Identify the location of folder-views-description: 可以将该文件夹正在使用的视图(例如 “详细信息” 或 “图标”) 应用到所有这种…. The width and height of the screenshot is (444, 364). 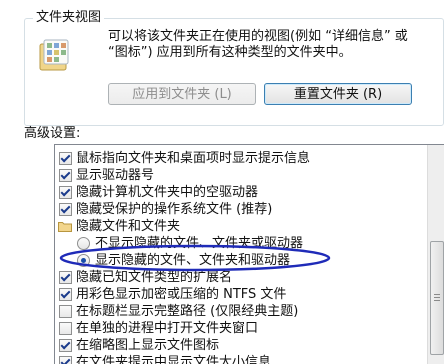
(258, 44).